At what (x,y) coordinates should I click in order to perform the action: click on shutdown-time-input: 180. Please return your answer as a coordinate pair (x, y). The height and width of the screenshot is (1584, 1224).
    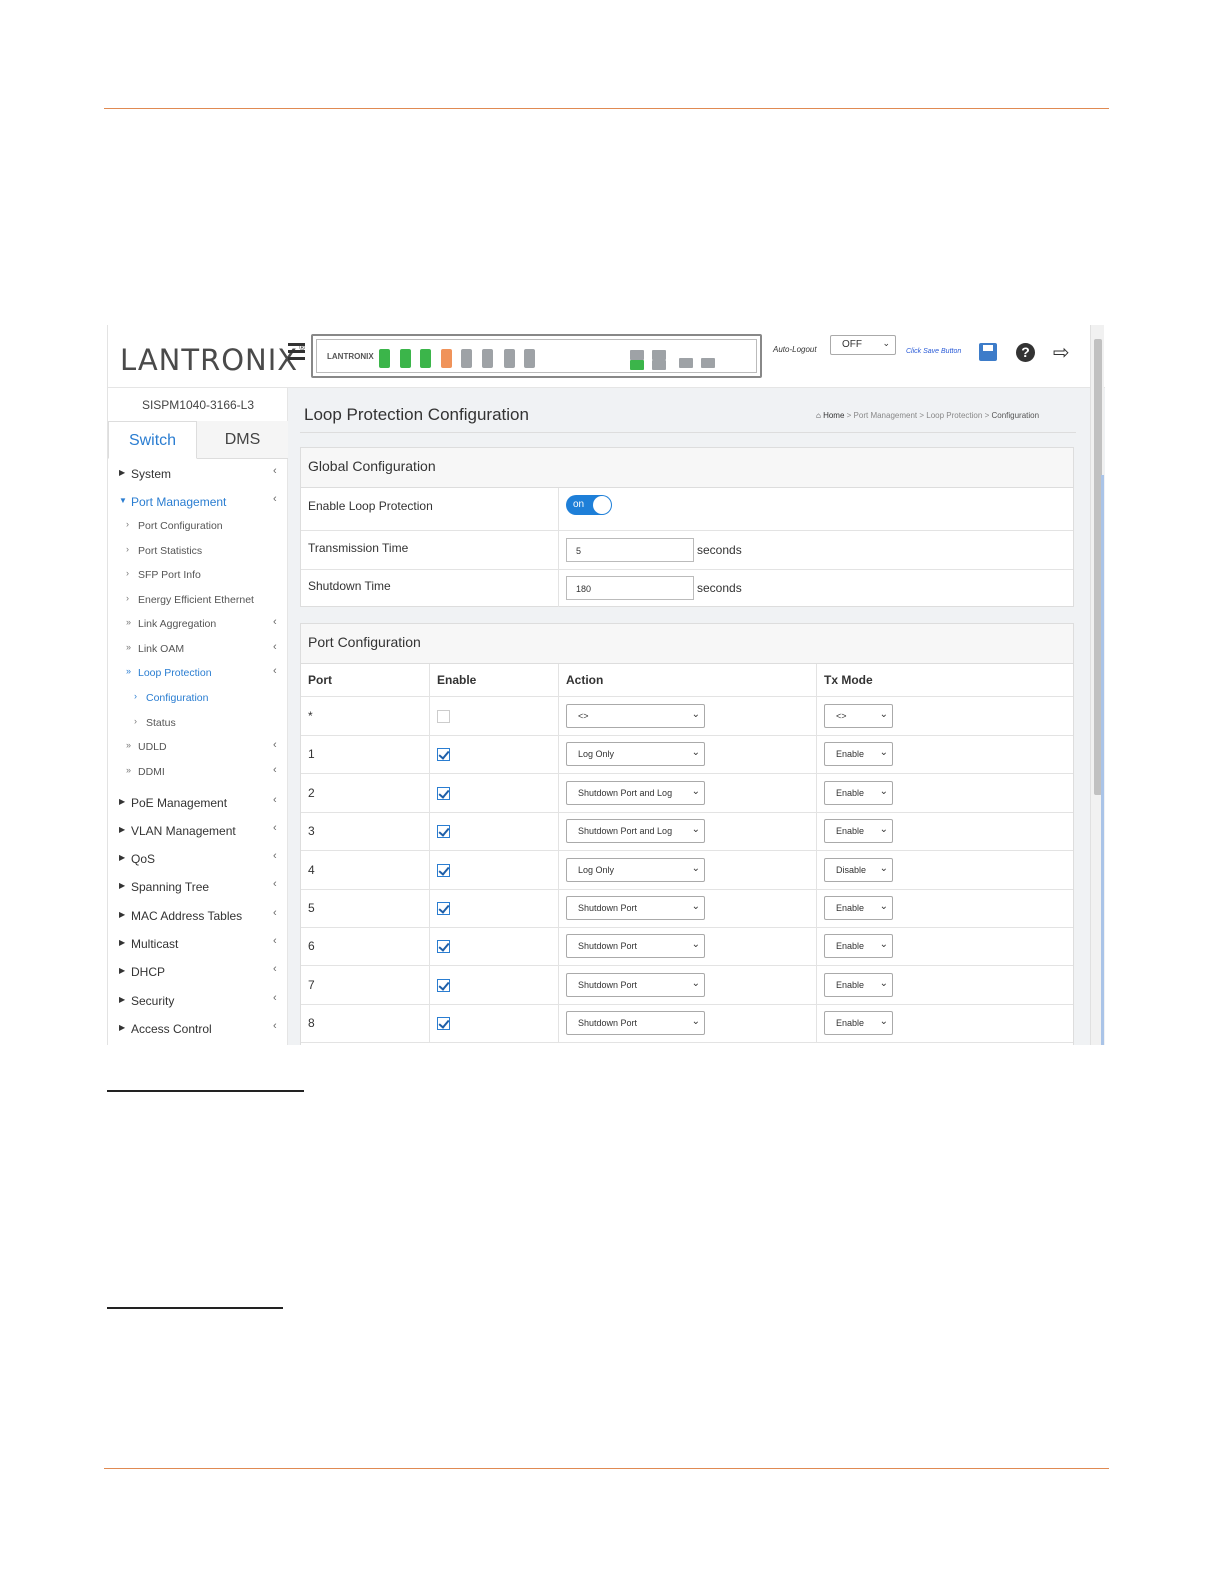
    Looking at the image, I should click on (630, 588).